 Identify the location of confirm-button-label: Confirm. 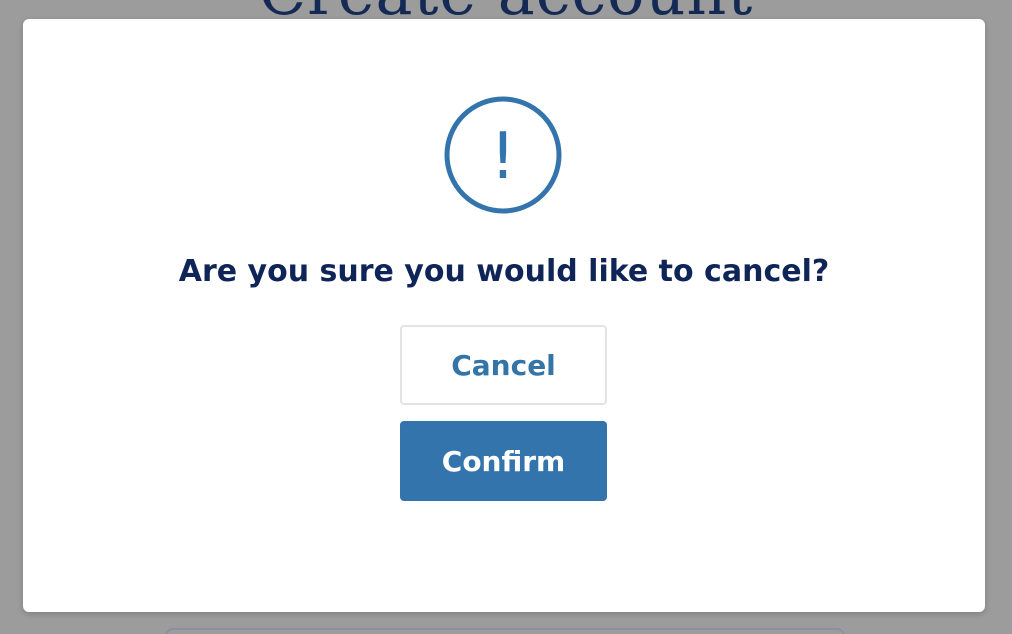
(503, 461).